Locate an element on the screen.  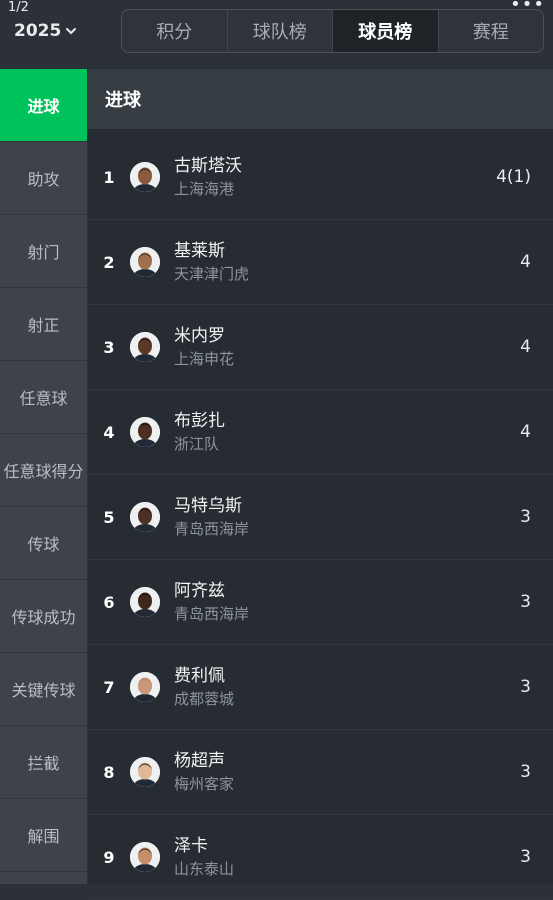
player-name: 泽卡 is located at coordinates (191, 846).